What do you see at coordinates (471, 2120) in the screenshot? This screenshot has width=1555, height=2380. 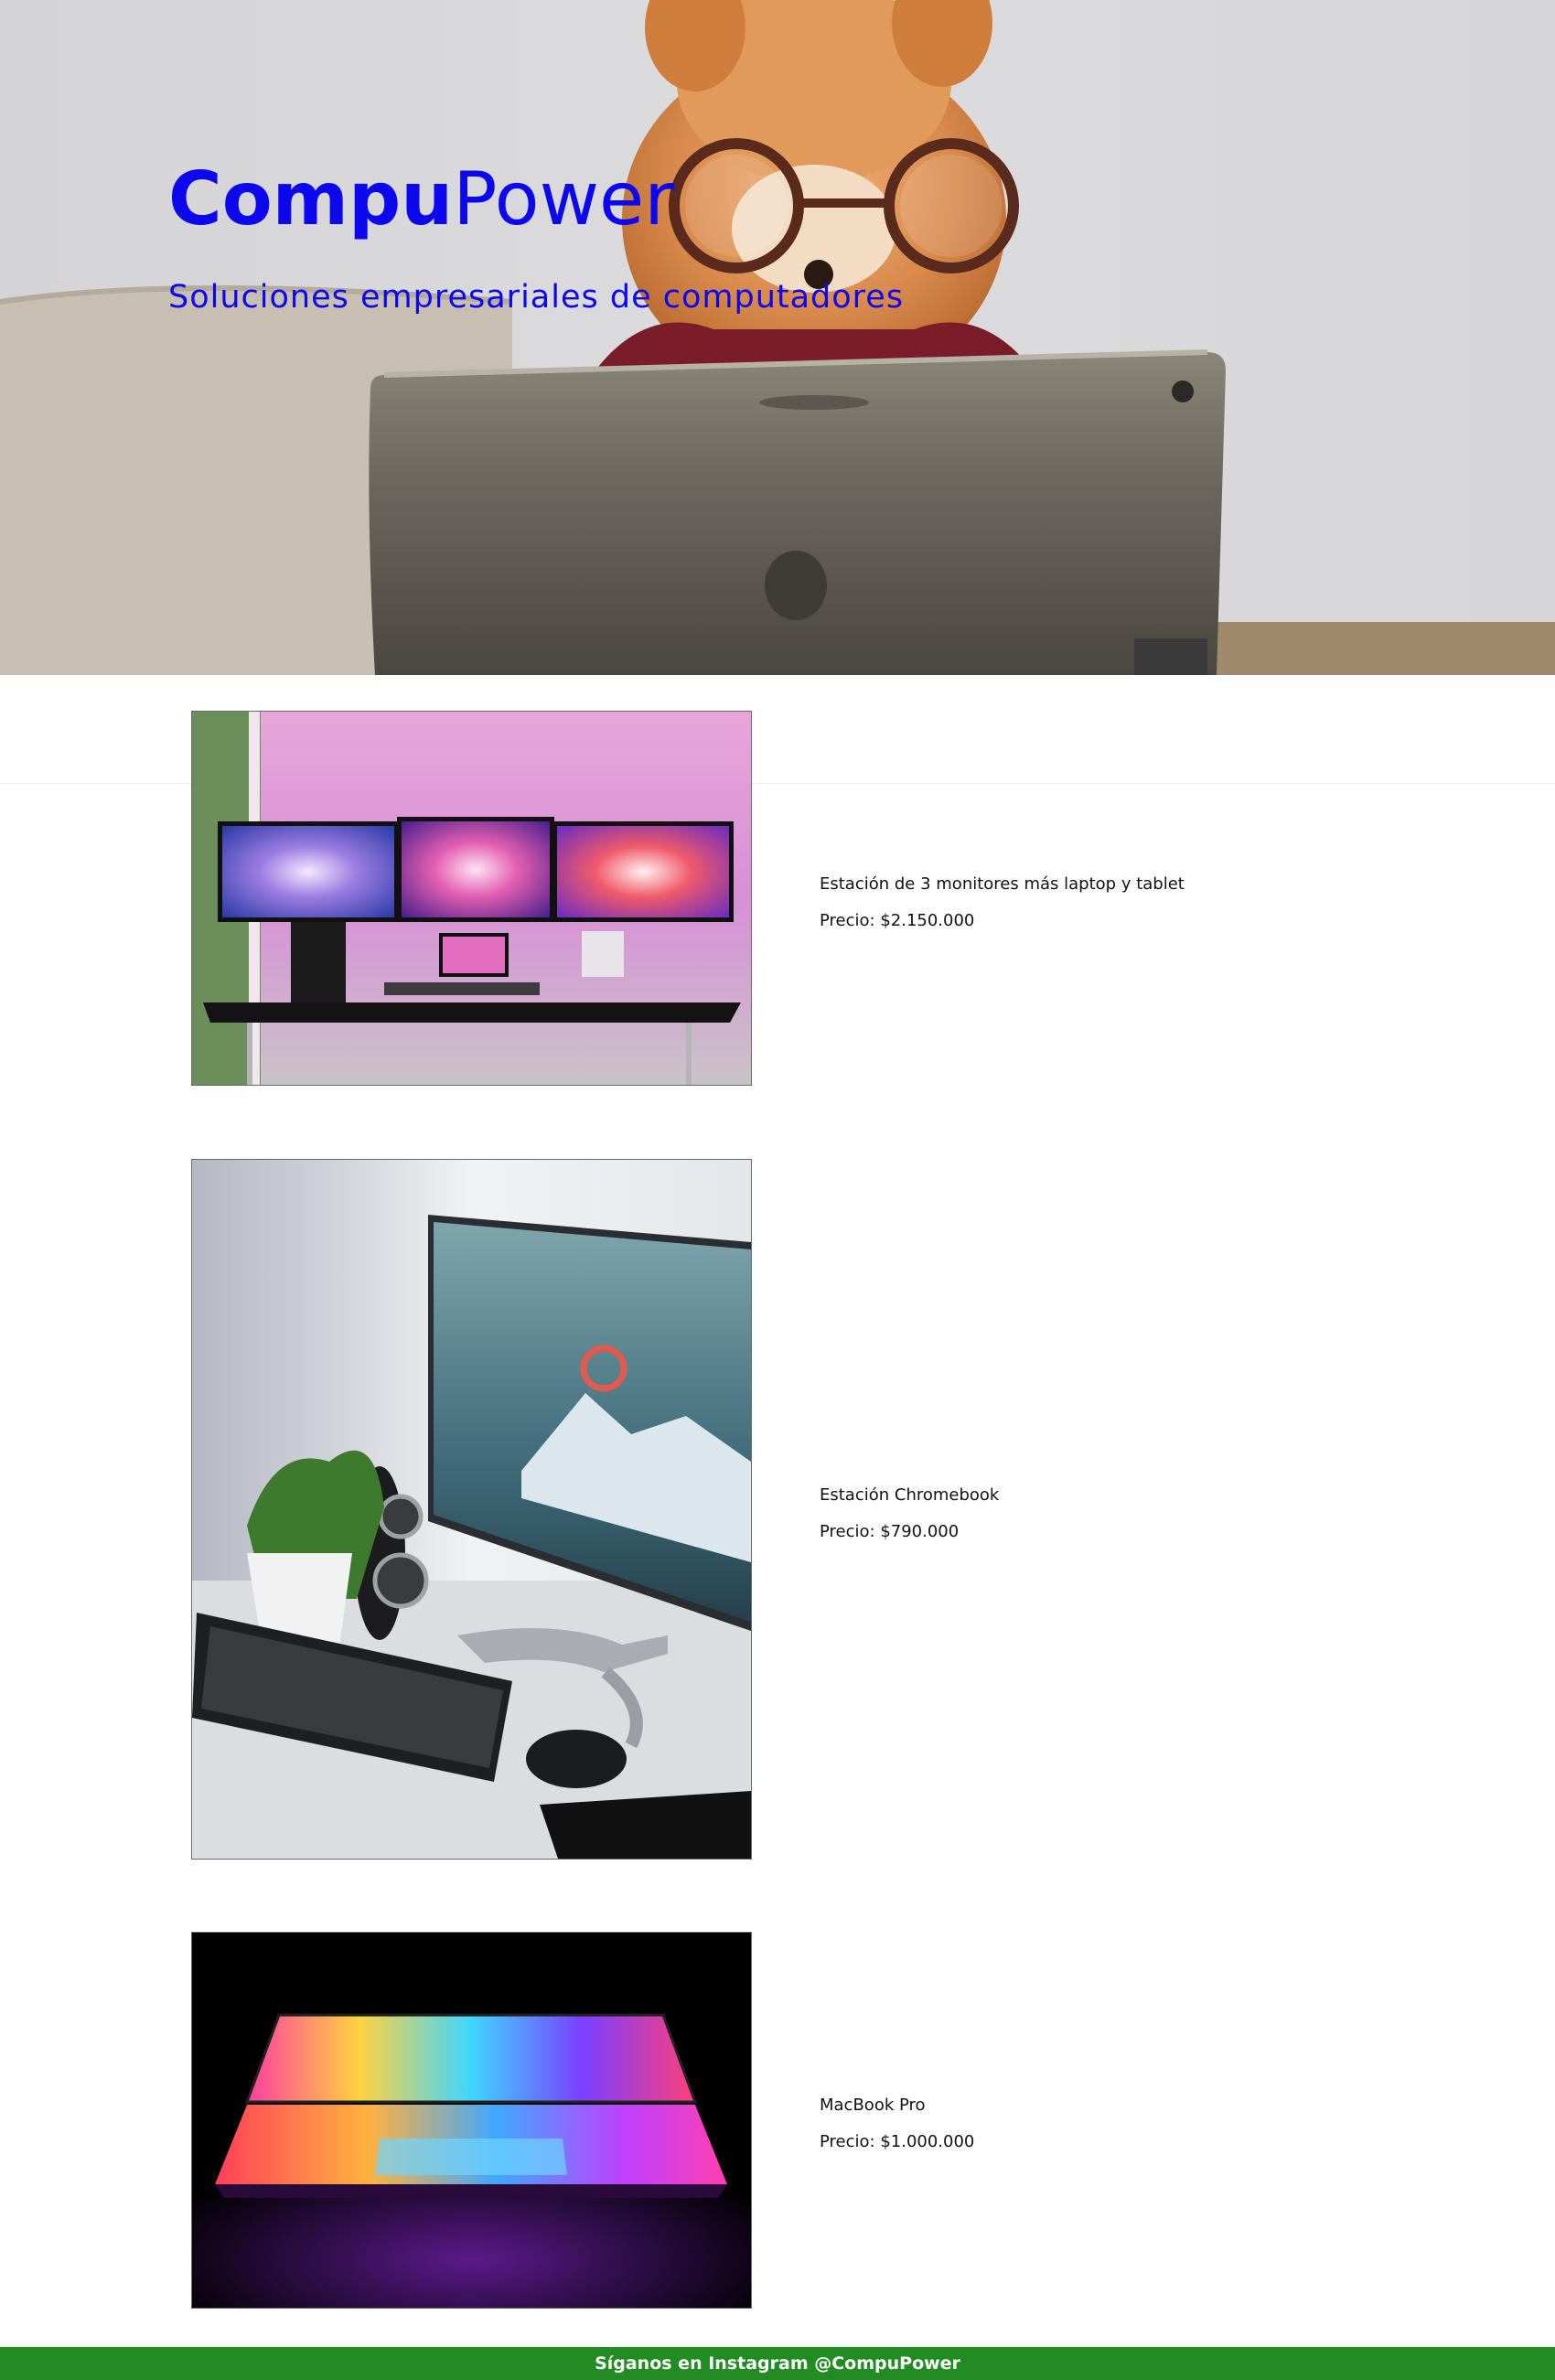 I see `glowing-macbook-photo` at bounding box center [471, 2120].